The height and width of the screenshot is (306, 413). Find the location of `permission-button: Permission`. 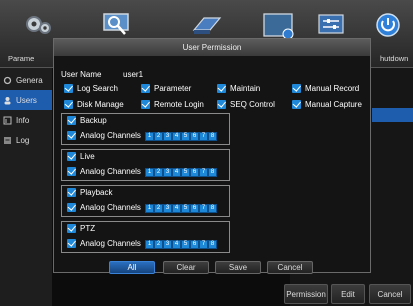

permission-button: Permission is located at coordinates (306, 294).